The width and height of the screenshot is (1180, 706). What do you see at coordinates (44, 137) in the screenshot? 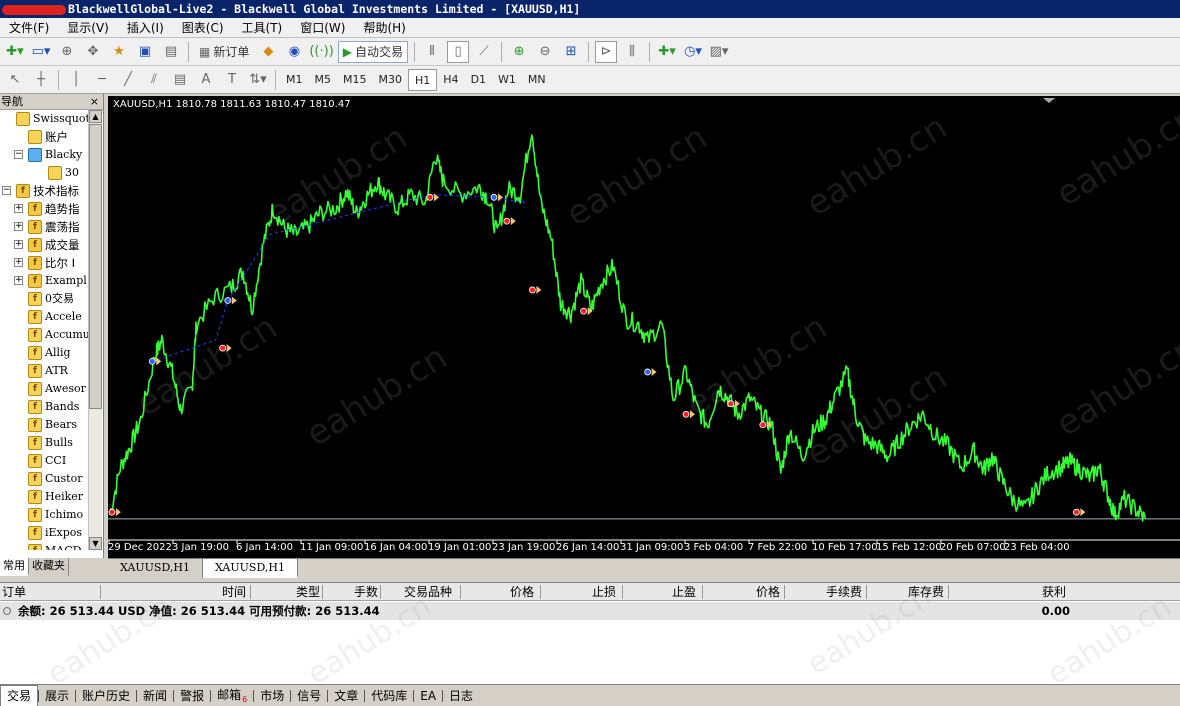
I see `navigator-item: 账户` at bounding box center [44, 137].